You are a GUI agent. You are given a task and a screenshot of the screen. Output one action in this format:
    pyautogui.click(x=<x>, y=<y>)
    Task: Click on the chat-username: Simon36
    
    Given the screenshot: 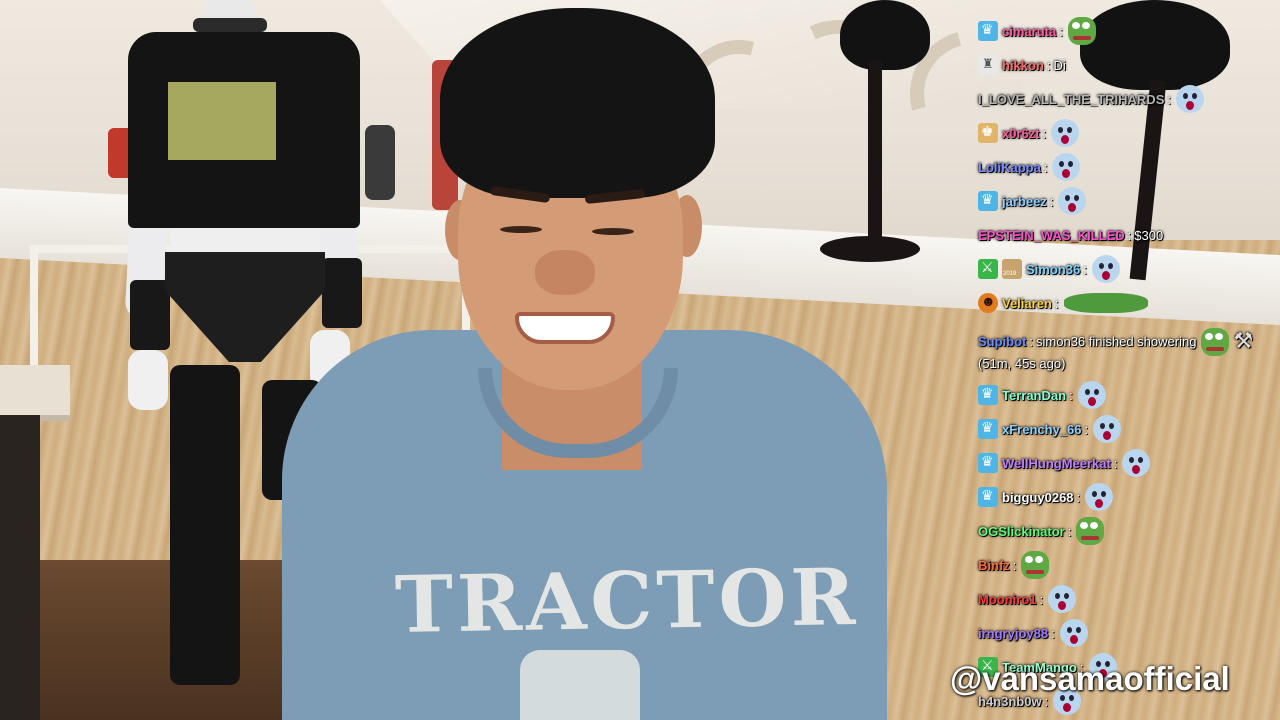 What is the action you would take?
    pyautogui.click(x=1053, y=269)
    